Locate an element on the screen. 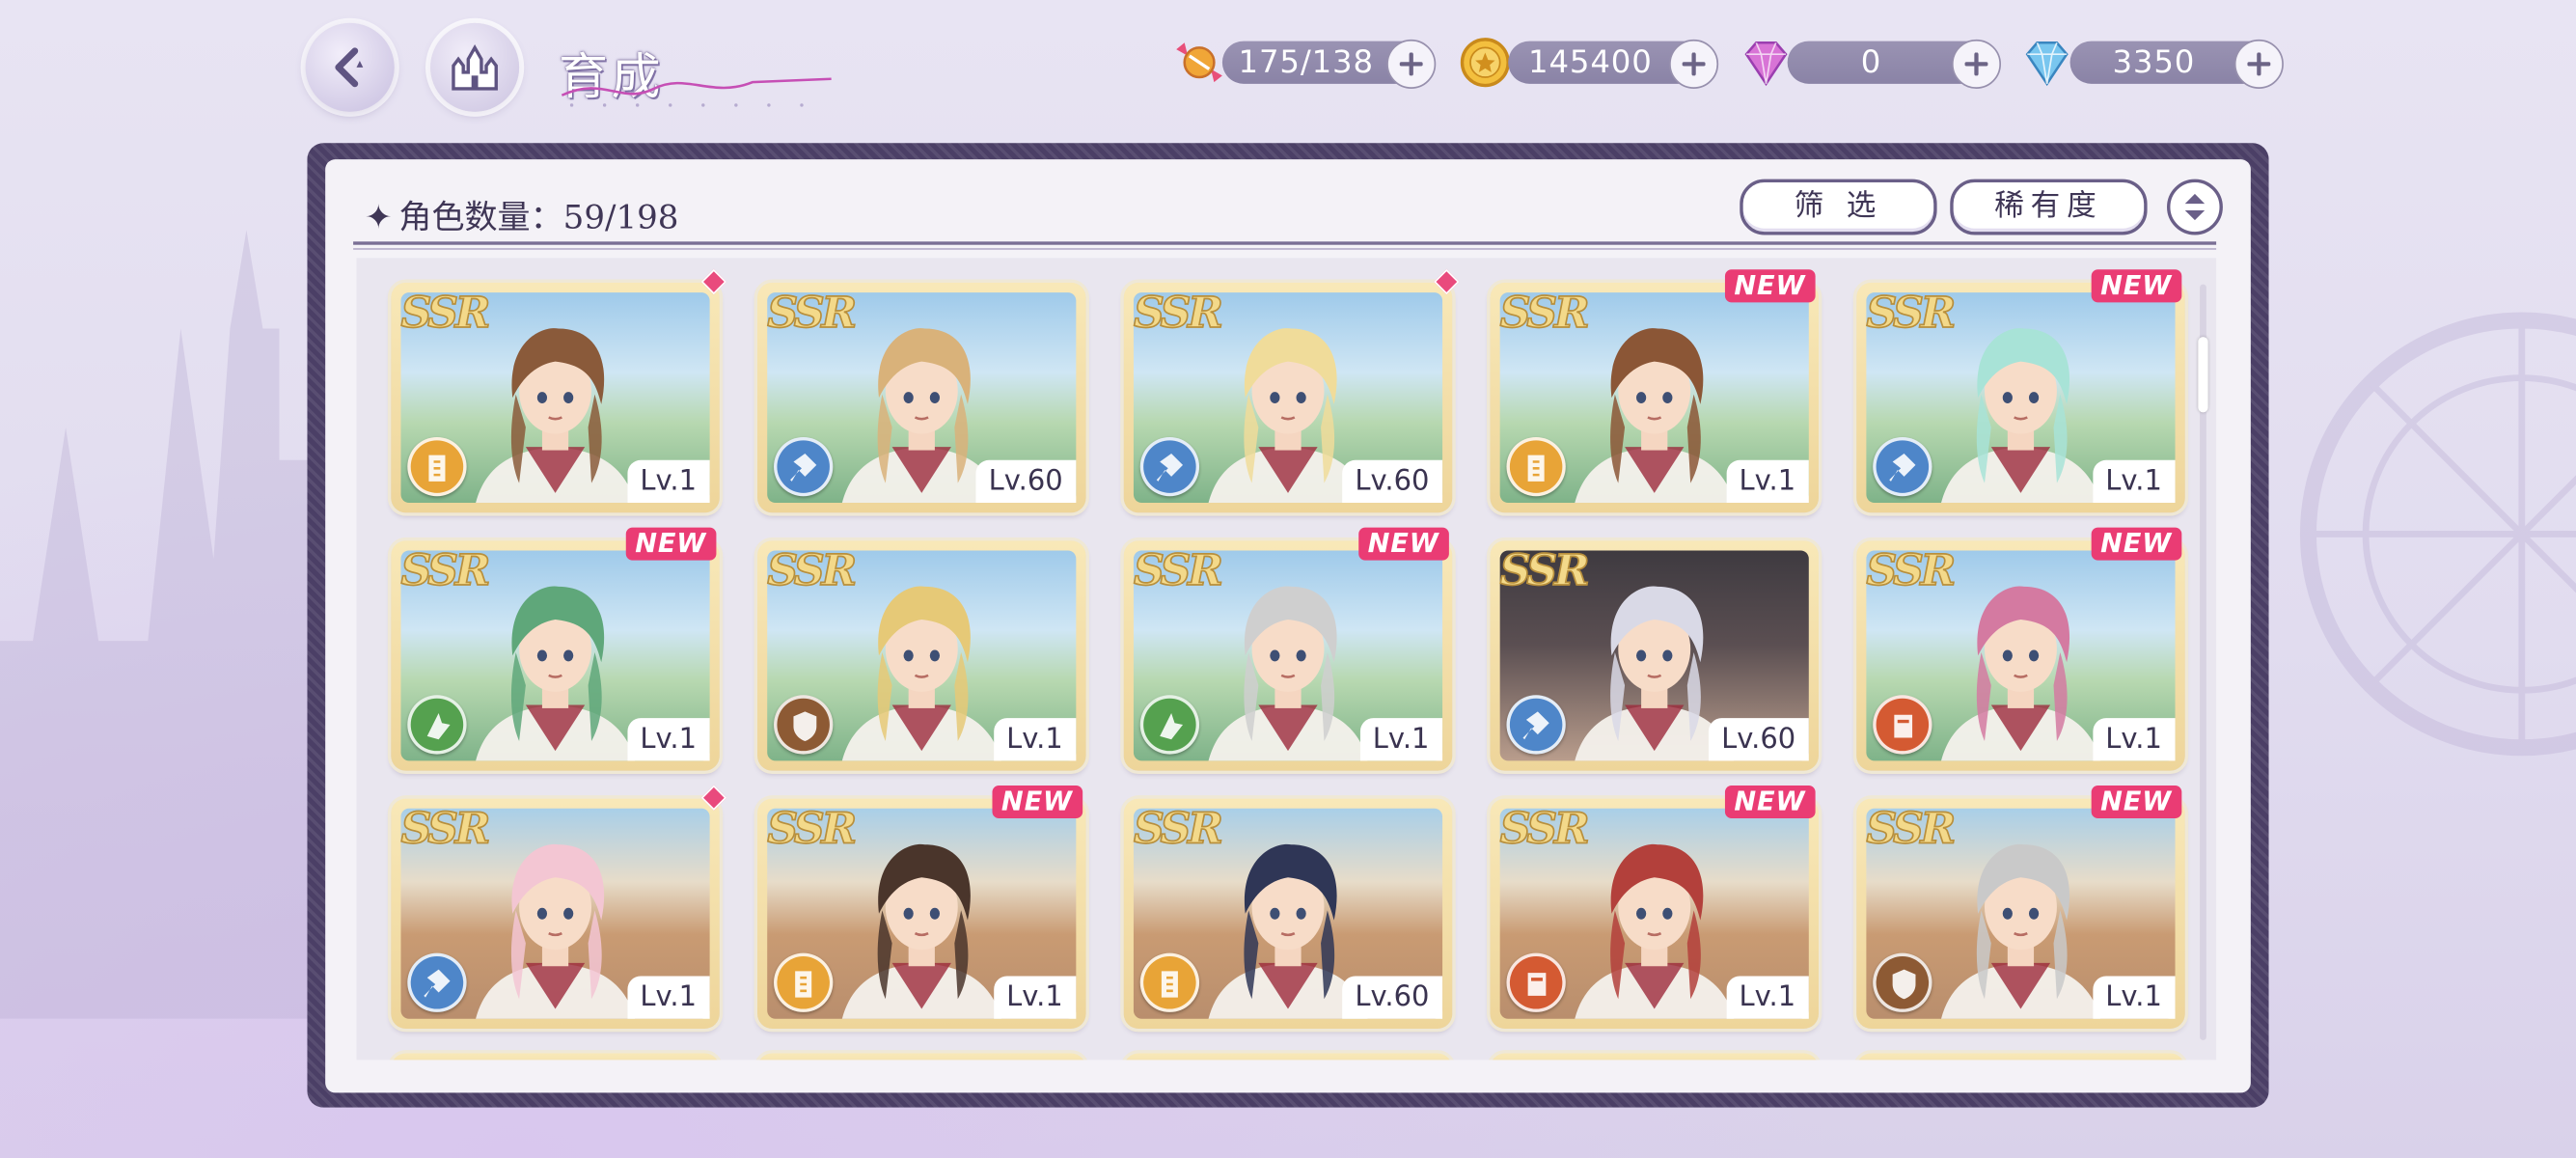  pink-gem-value: 0 is located at coordinates (1871, 62).